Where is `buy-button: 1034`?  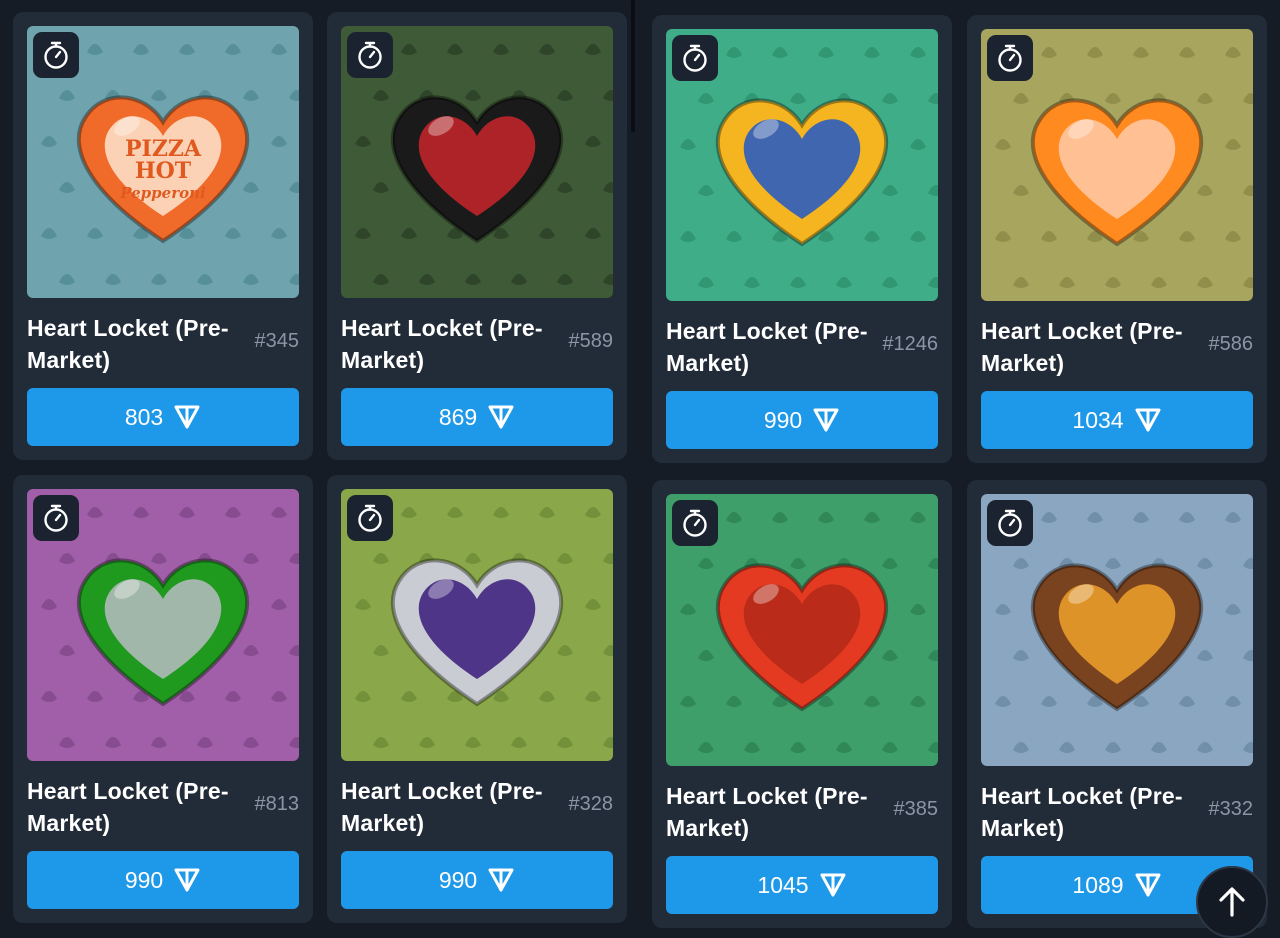 buy-button: 1034 is located at coordinates (1117, 420).